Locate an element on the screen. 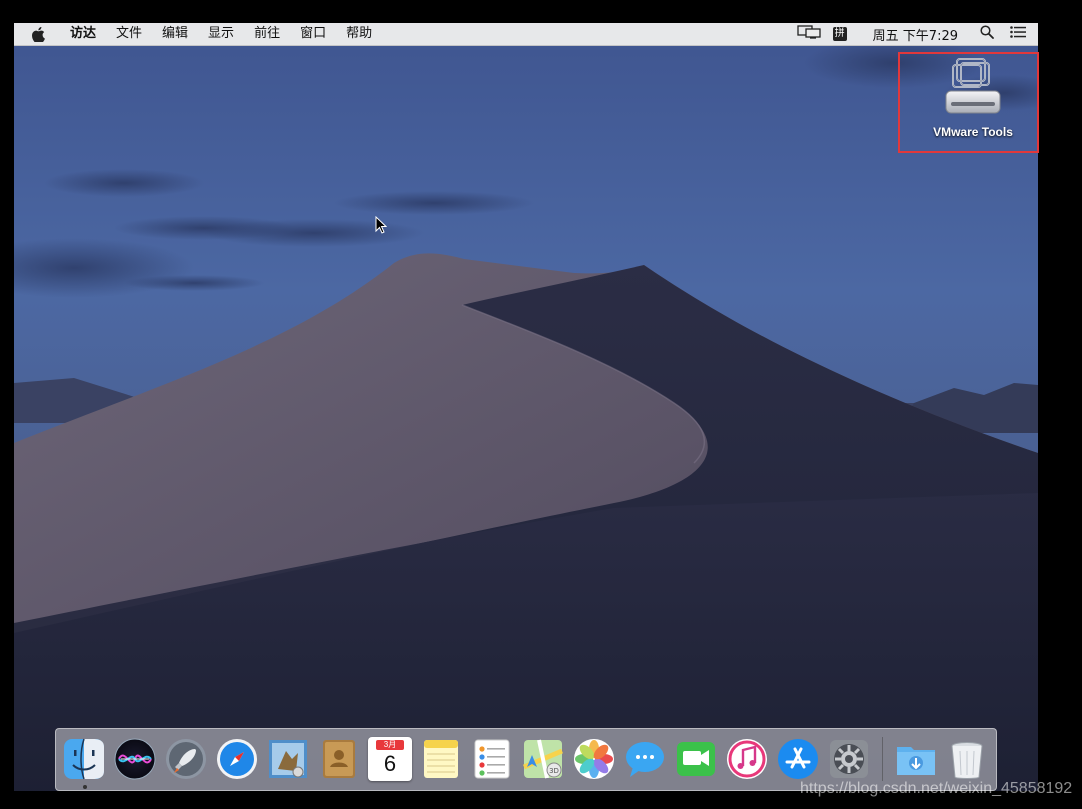  menu-clock: 周五 下午7:29 is located at coordinates (915, 34).